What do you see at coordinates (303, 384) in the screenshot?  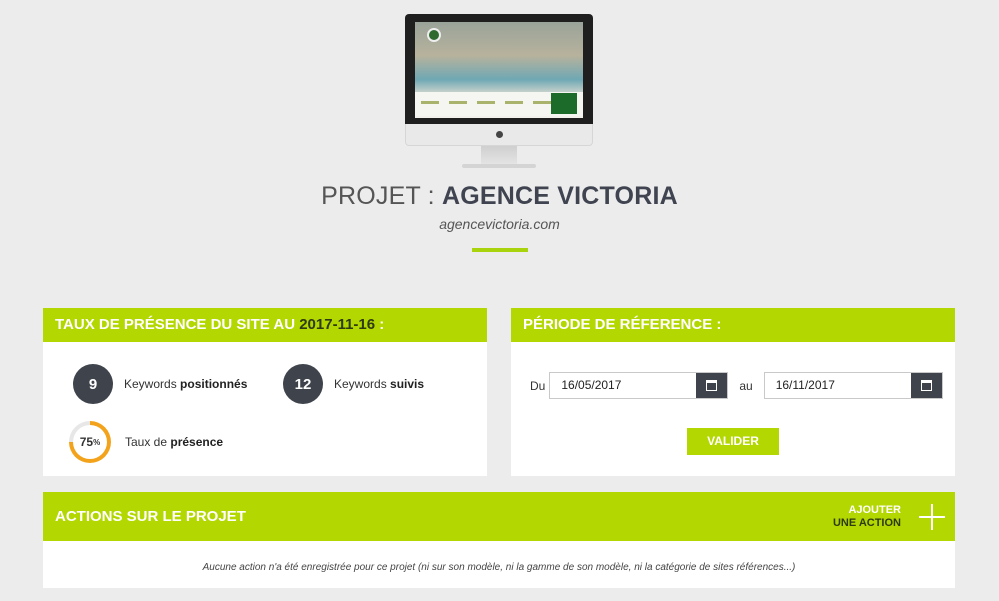 I see `keywords-followed-count: 12` at bounding box center [303, 384].